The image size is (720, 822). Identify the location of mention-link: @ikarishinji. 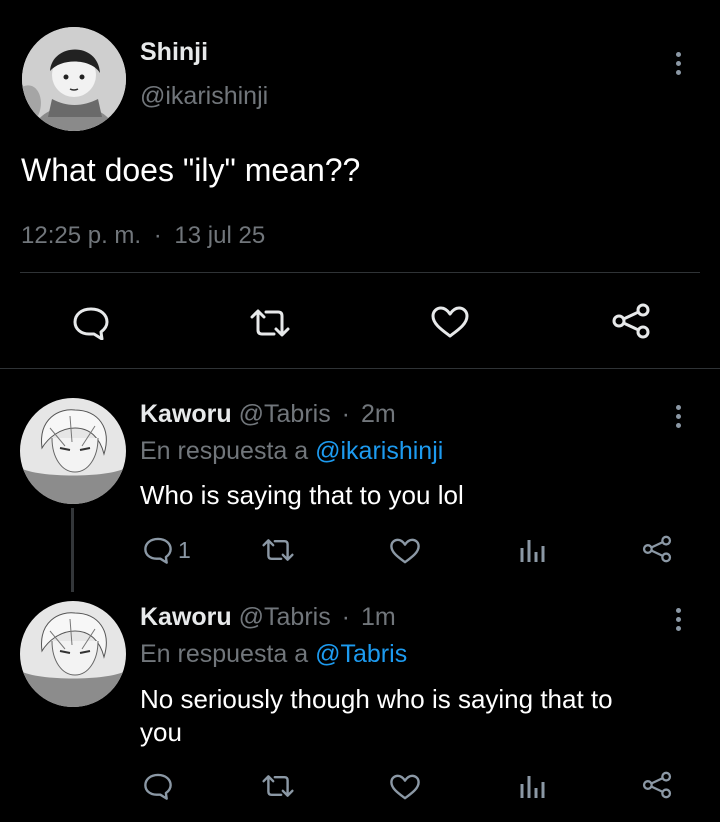
(379, 451).